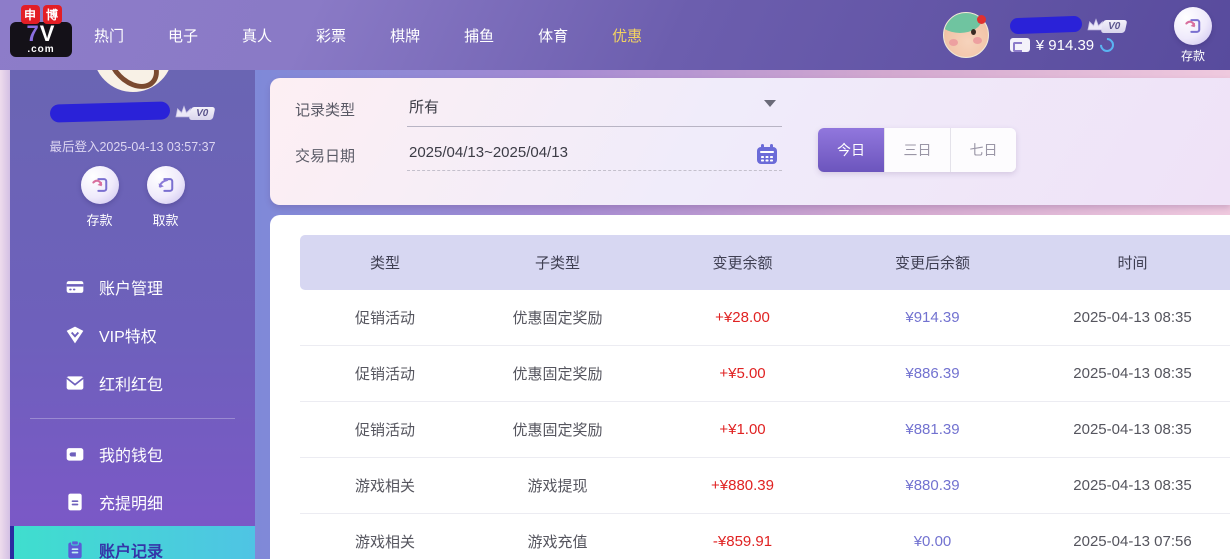 The width and height of the screenshot is (1230, 559). Describe the element at coordinates (132, 502) in the screenshot. I see `sidebar-item-deposit-withdraw-details: 充提明细` at that location.